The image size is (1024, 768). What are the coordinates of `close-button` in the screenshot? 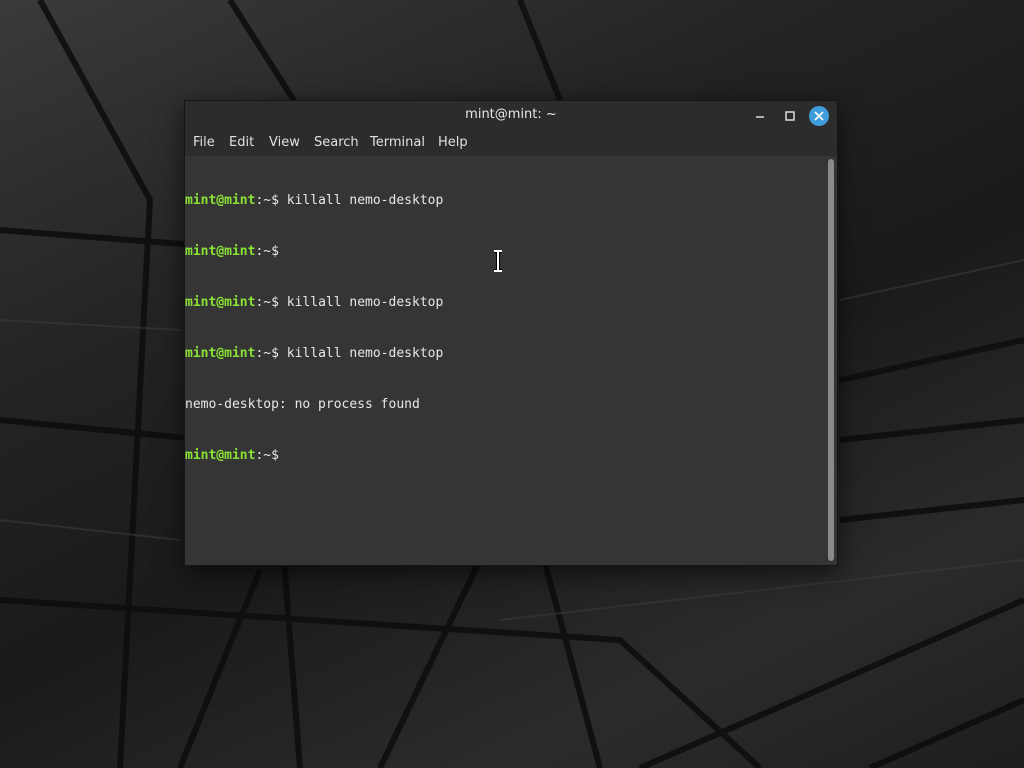 It's located at (819, 116).